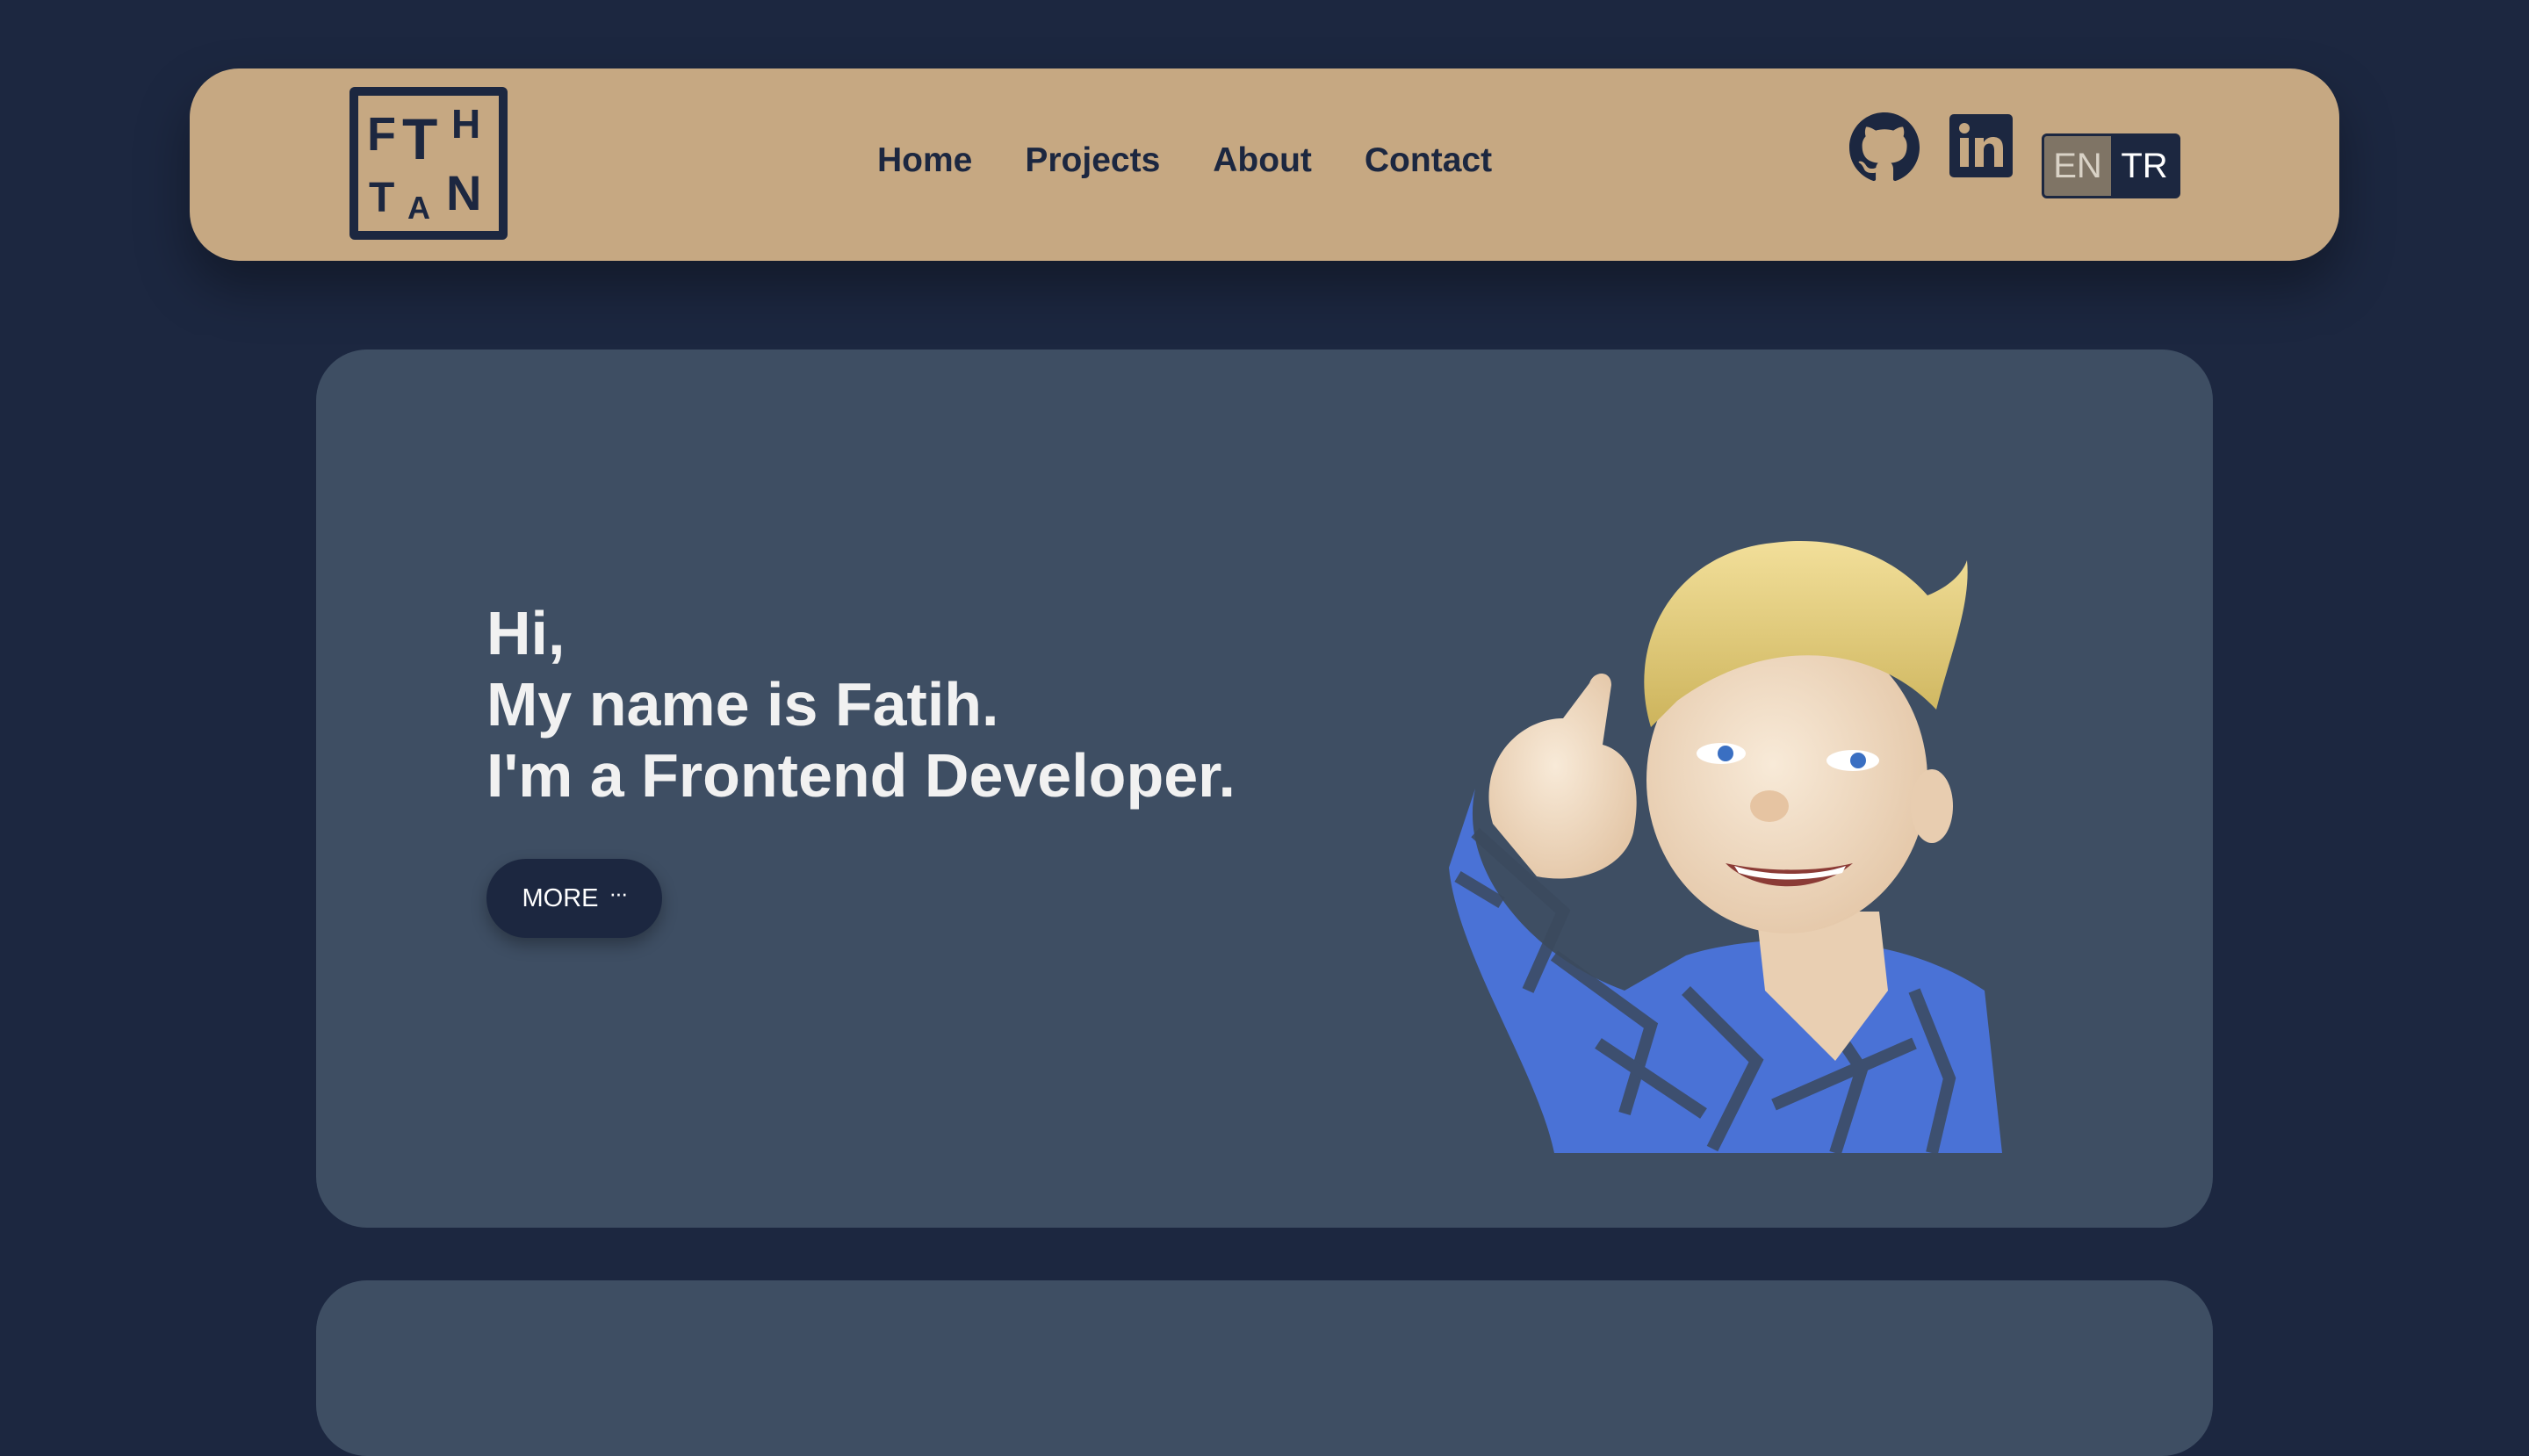  I want to click on language-switcher: EN TR, so click(2111, 165).